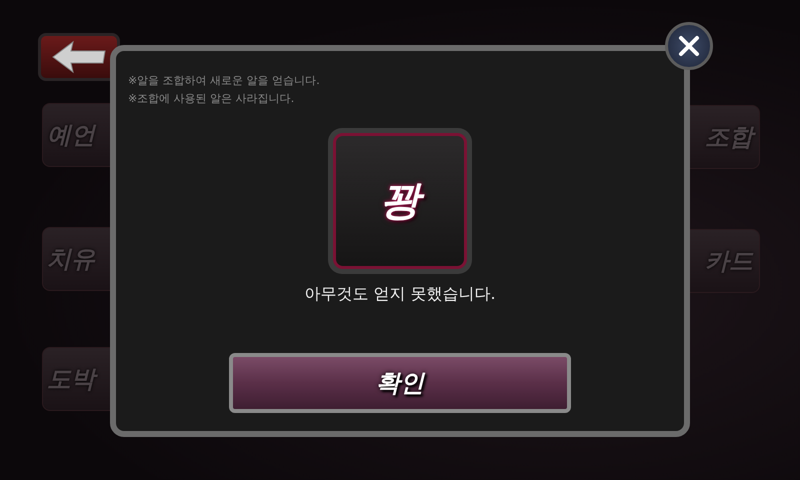  I want to click on note-text: ※알을 조합하여 새로운 알을 얻습니다., so click(224, 80).